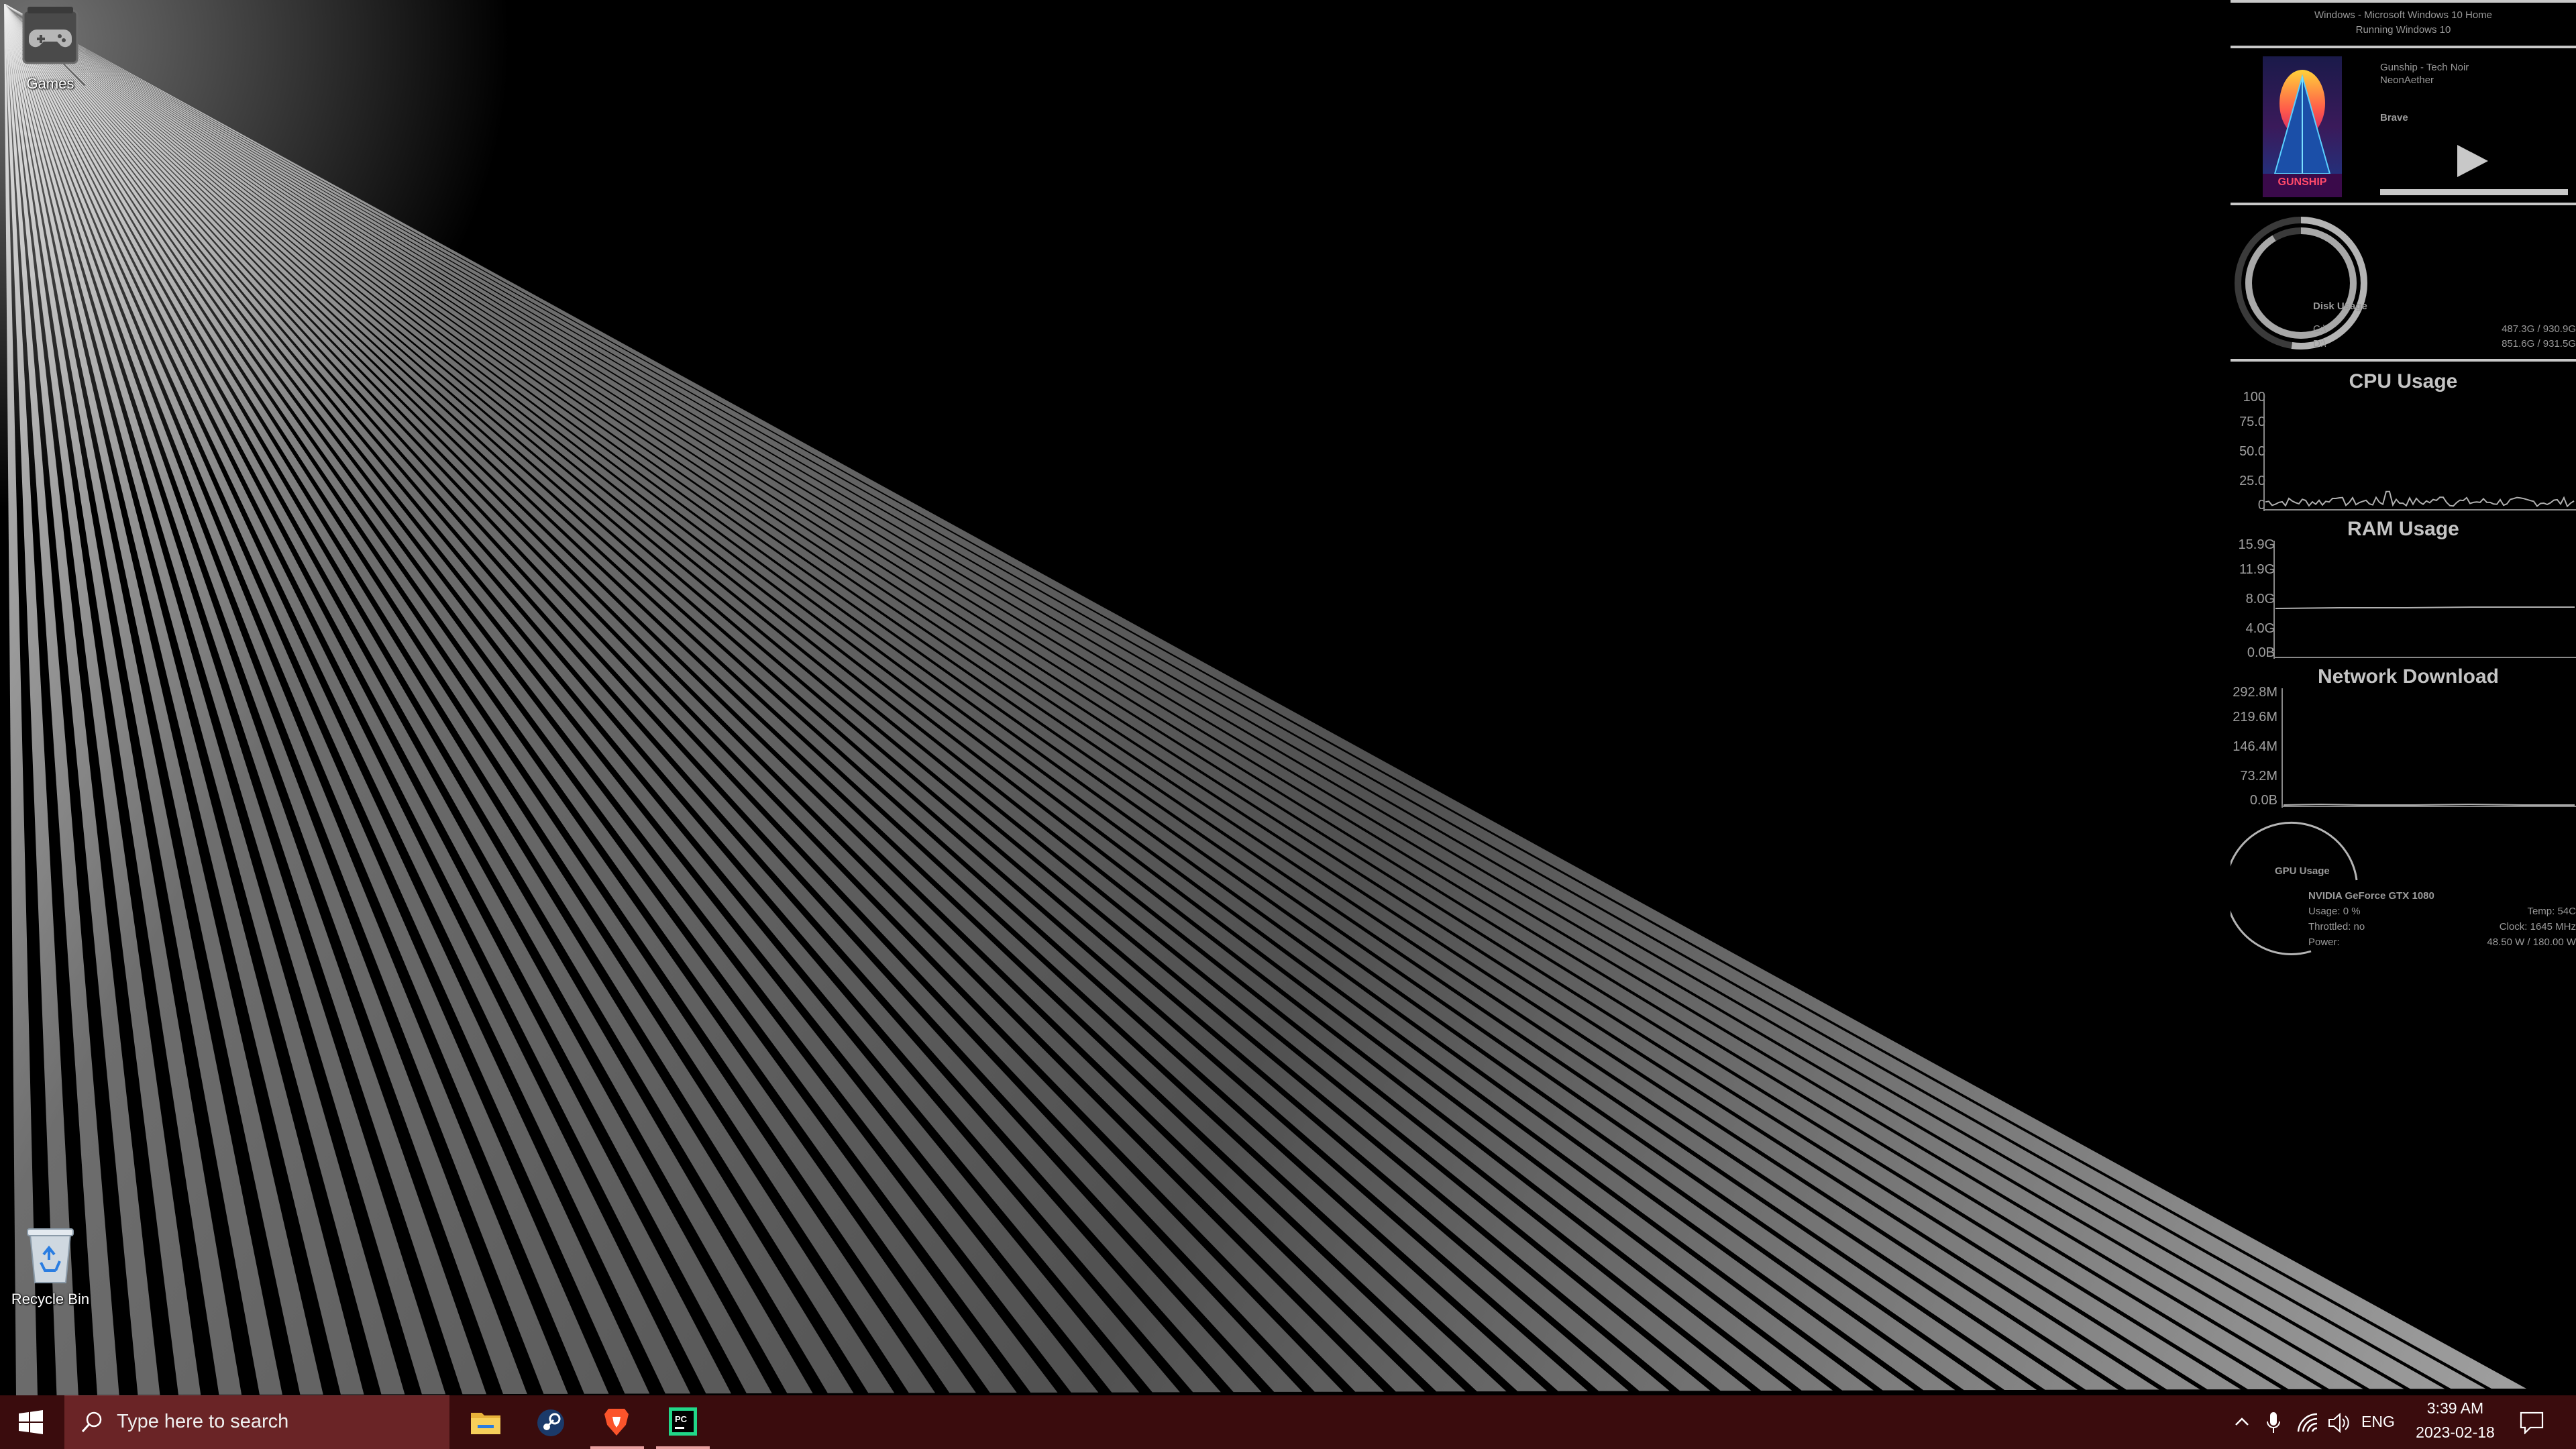 The width and height of the screenshot is (2576, 1449). Describe the element at coordinates (2455, 1408) in the screenshot. I see `clock-time: 3:39 AM` at that location.